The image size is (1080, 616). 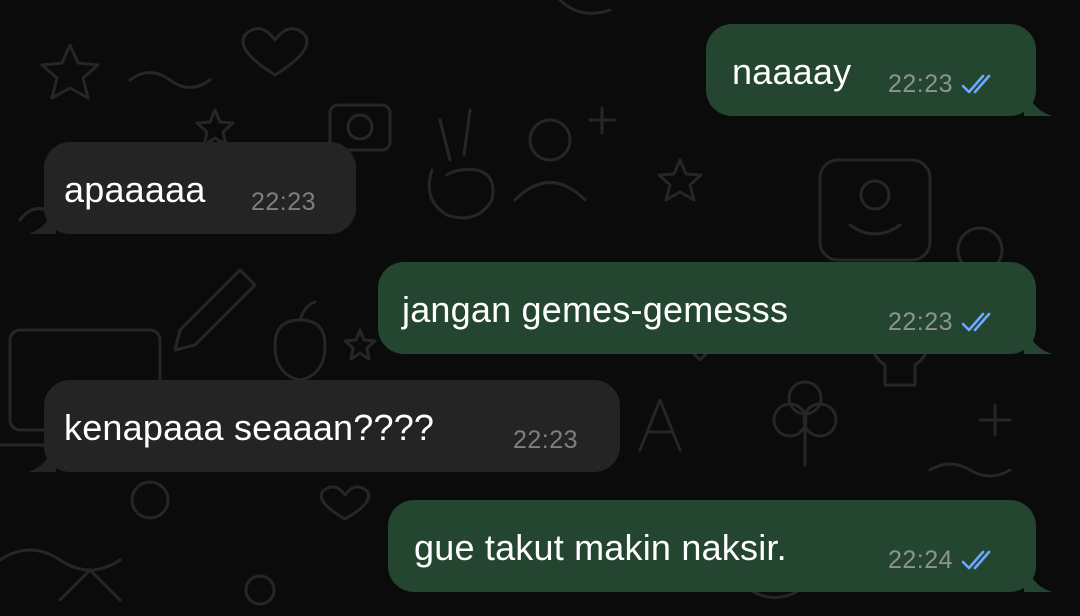 What do you see at coordinates (249, 427) in the screenshot?
I see `message-text: kenapaaa seaaan????` at bounding box center [249, 427].